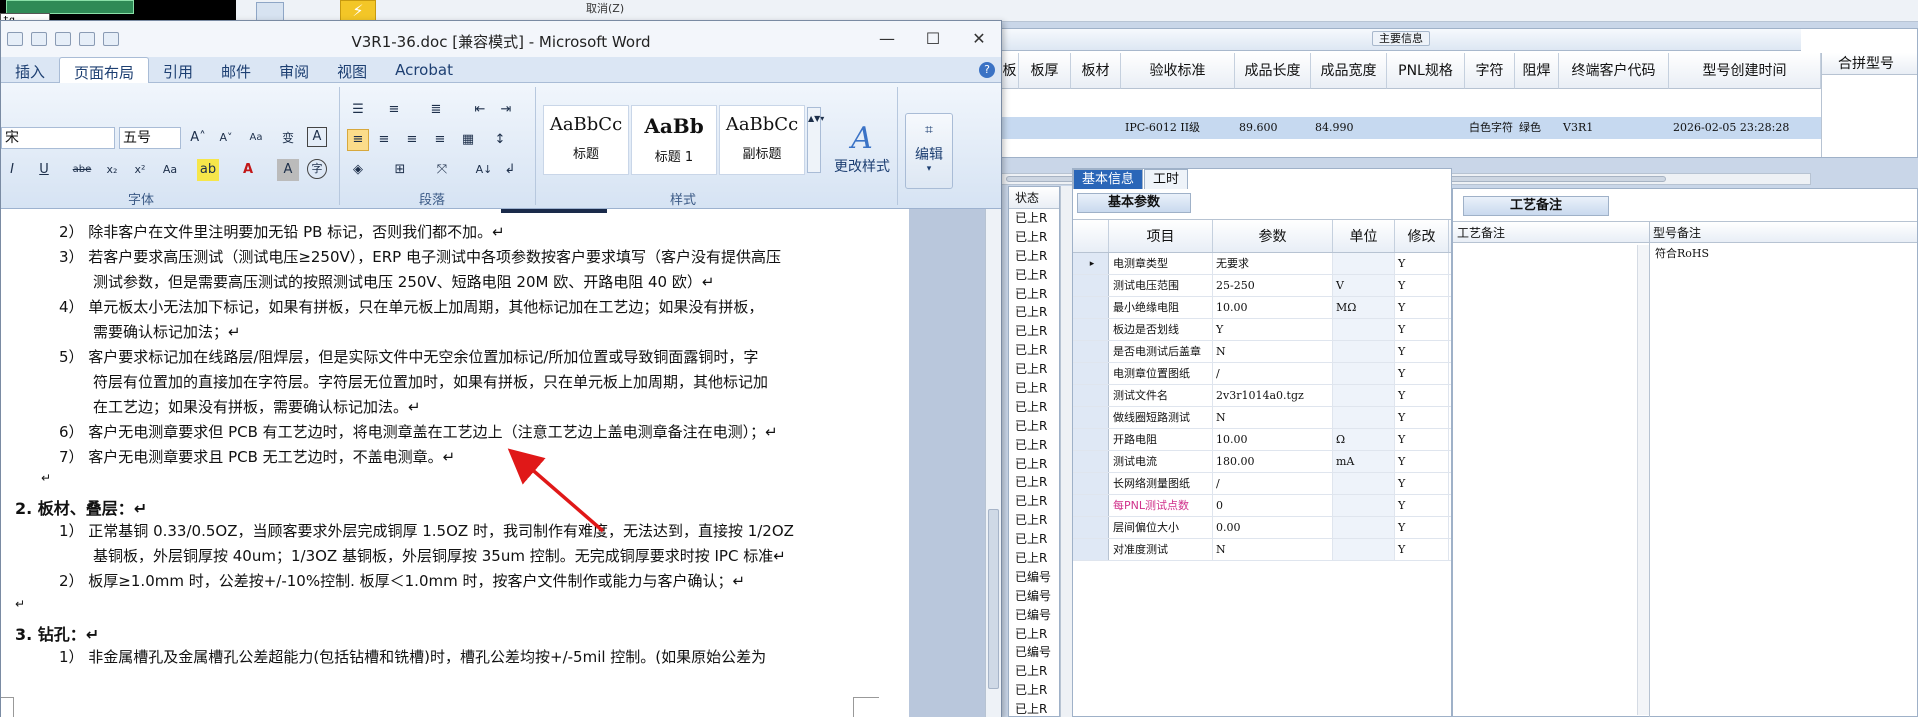  What do you see at coordinates (270, 12) in the screenshot?
I see `calendar-icon` at bounding box center [270, 12].